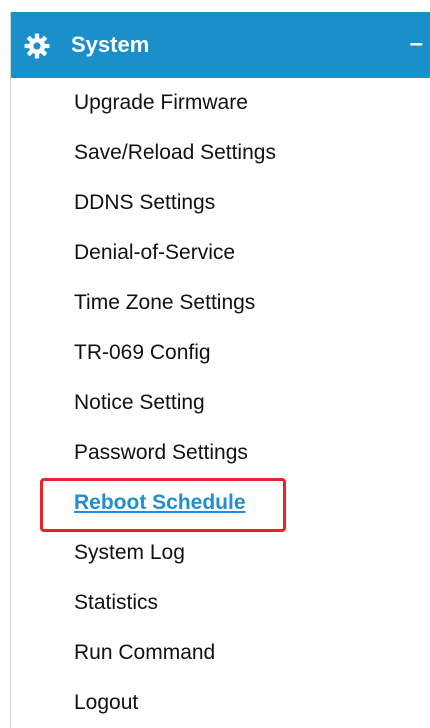  Describe the element at coordinates (175, 152) in the screenshot. I see `menu-item-label: Save/Reload Settings` at that location.